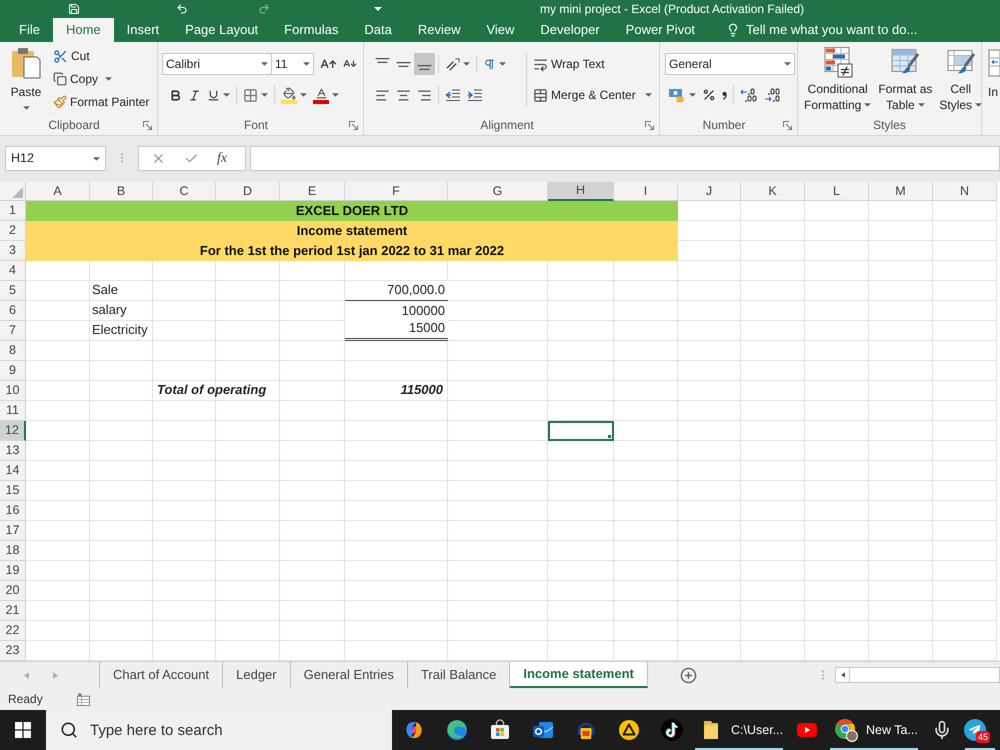 The width and height of the screenshot is (1000, 750). I want to click on comma-icon, so click(724, 95).